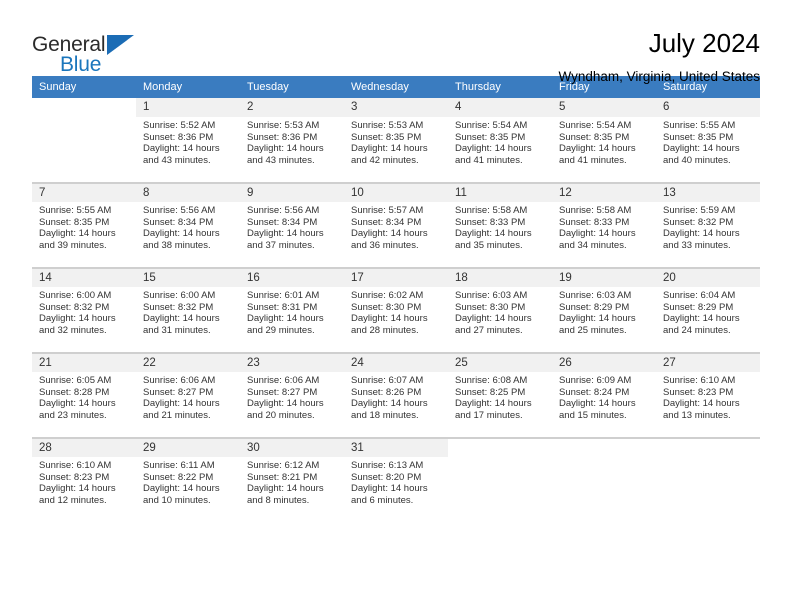 The image size is (792, 612). What do you see at coordinates (595, 295) in the screenshot?
I see `sunrise-text: Sunrise: 6:03 AM` at bounding box center [595, 295].